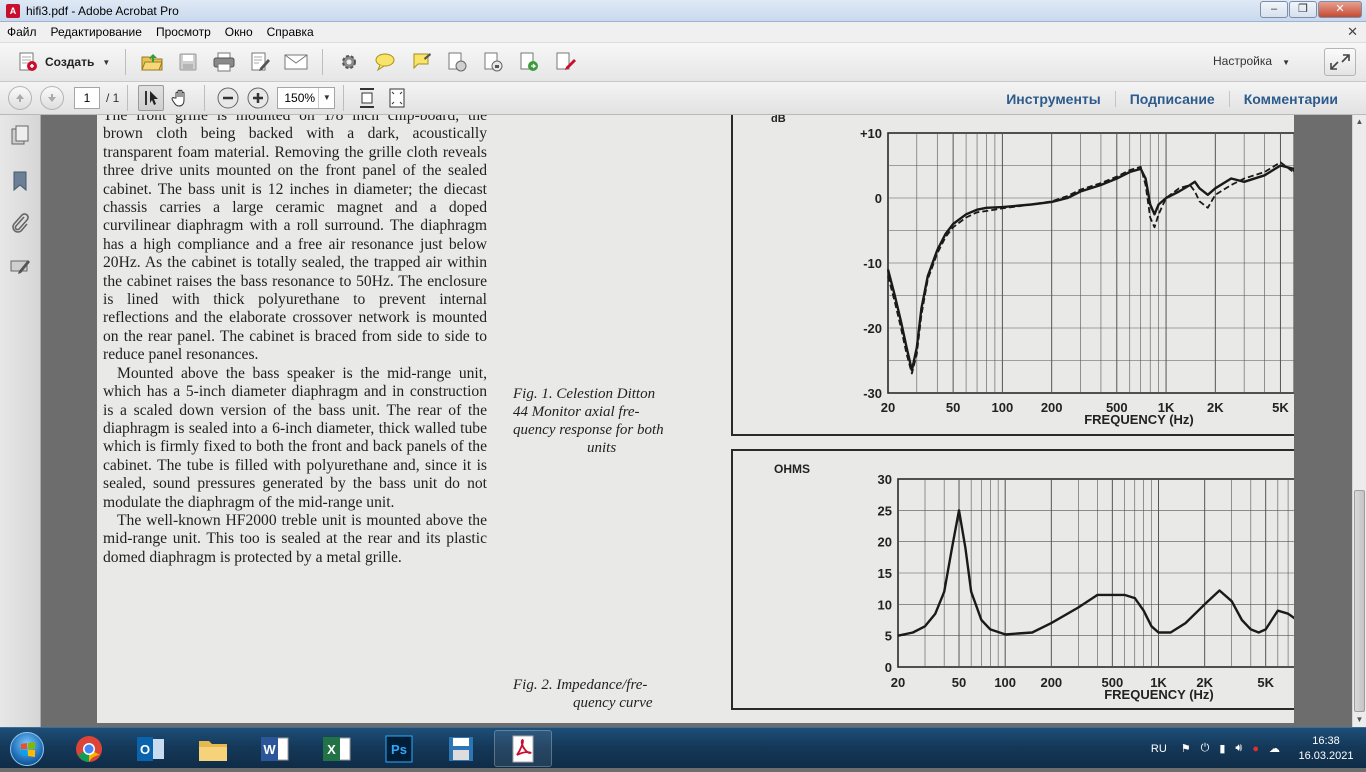  What do you see at coordinates (188, 62) in the screenshot?
I see `save-icon` at bounding box center [188, 62].